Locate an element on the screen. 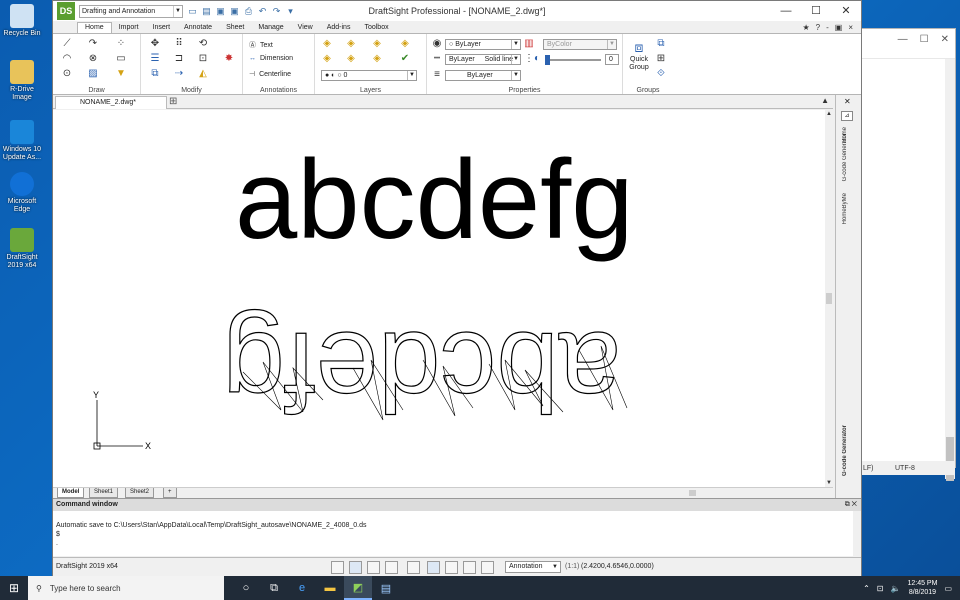 This screenshot has height=600, width=960. dimension-tool: ↔ Dimension is located at coordinates (271, 58).